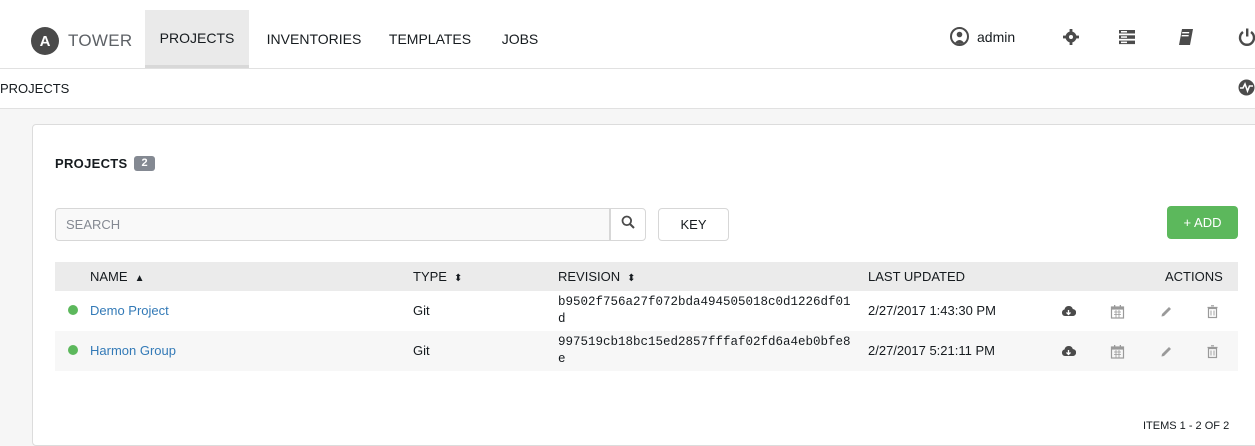 Image resolution: width=1255 pixels, height=446 pixels. I want to click on project-name-link: Harmon Group, so click(133, 350).